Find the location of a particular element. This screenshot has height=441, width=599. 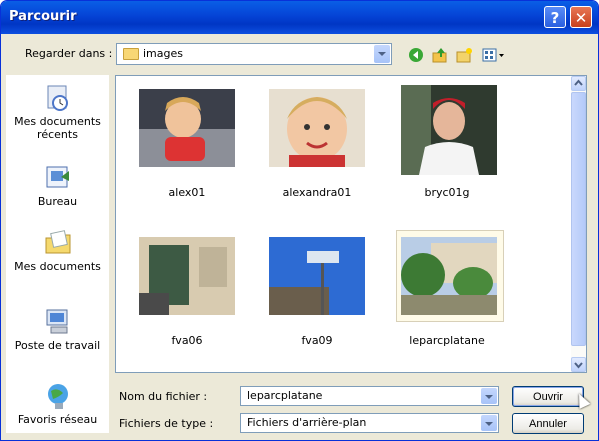

place-desktop: Bureau is located at coordinates (57, 185).